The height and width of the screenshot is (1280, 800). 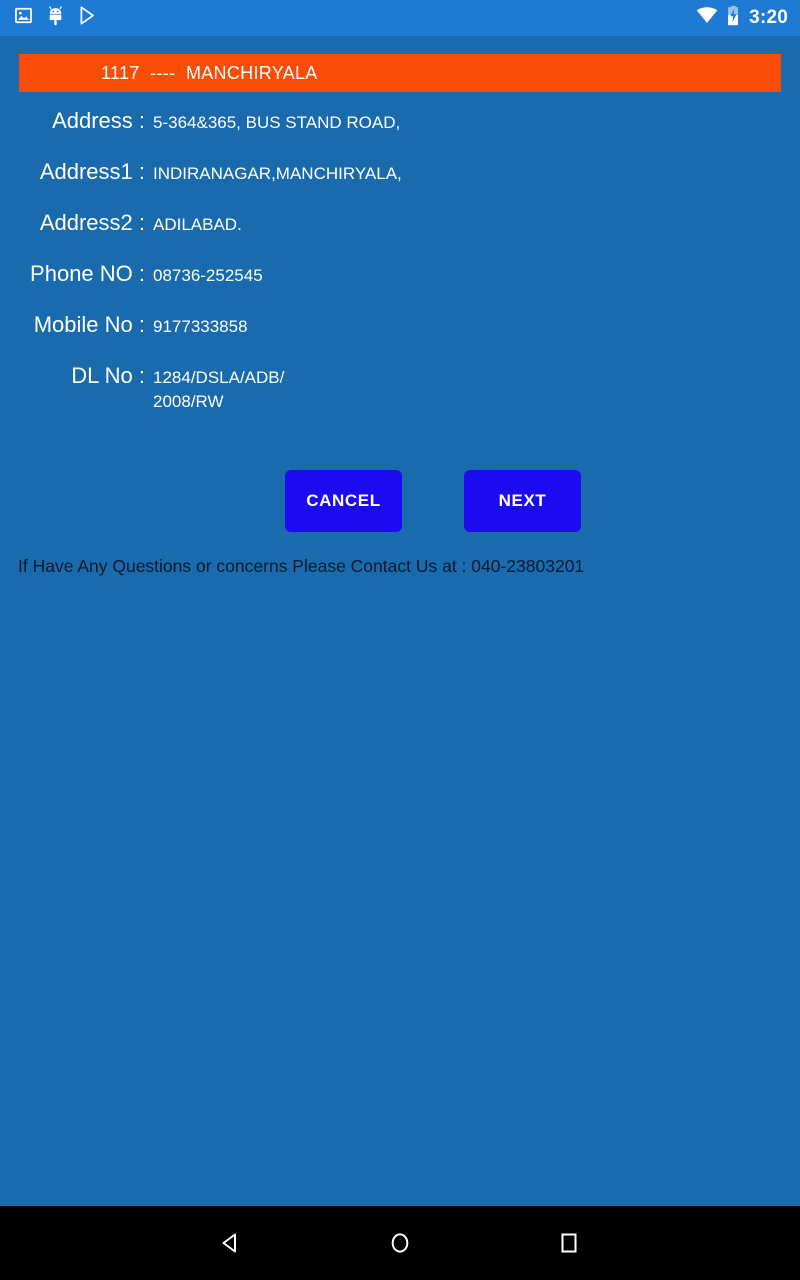 I want to click on detail-value-address: 5-364&365, BUS STAND ROAD,, so click(x=277, y=122).